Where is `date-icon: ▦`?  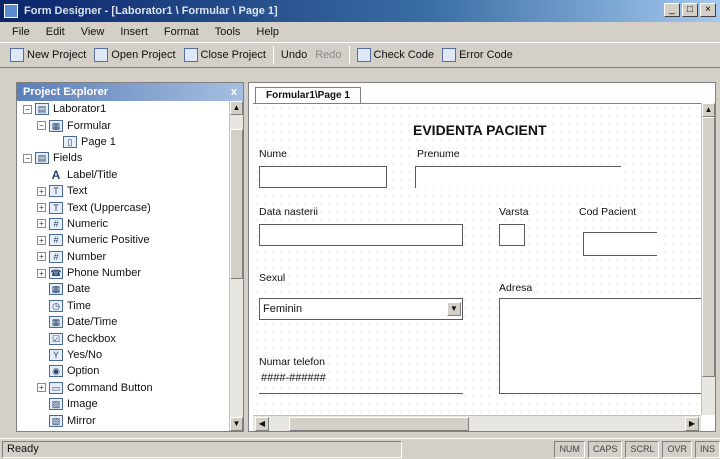
date-icon: ▦ is located at coordinates (56, 289).